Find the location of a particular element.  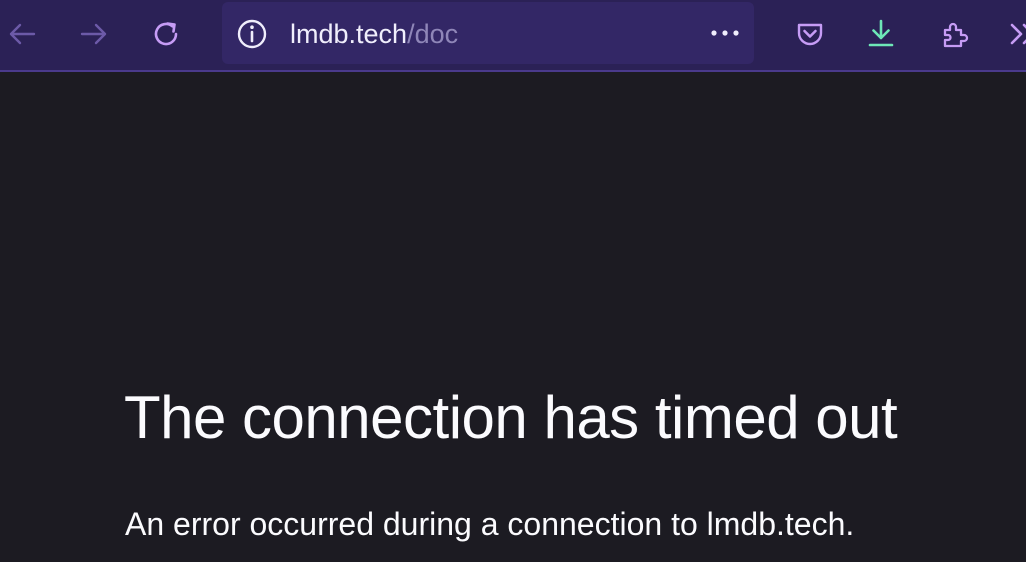

downloads-button is located at coordinates (881, 34).